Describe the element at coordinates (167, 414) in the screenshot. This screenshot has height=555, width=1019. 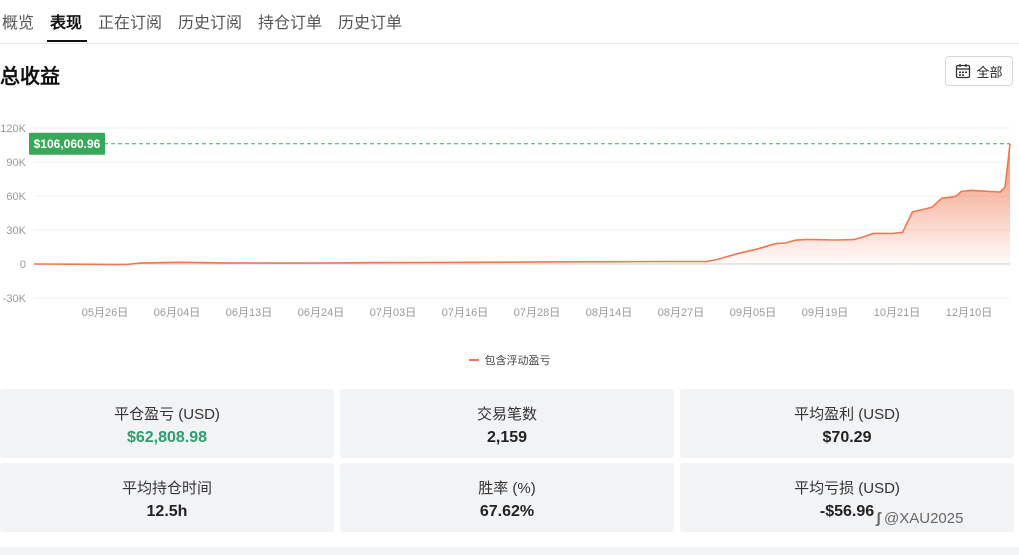
I see `stat-label: 平仓盈亏 (USD)` at that location.